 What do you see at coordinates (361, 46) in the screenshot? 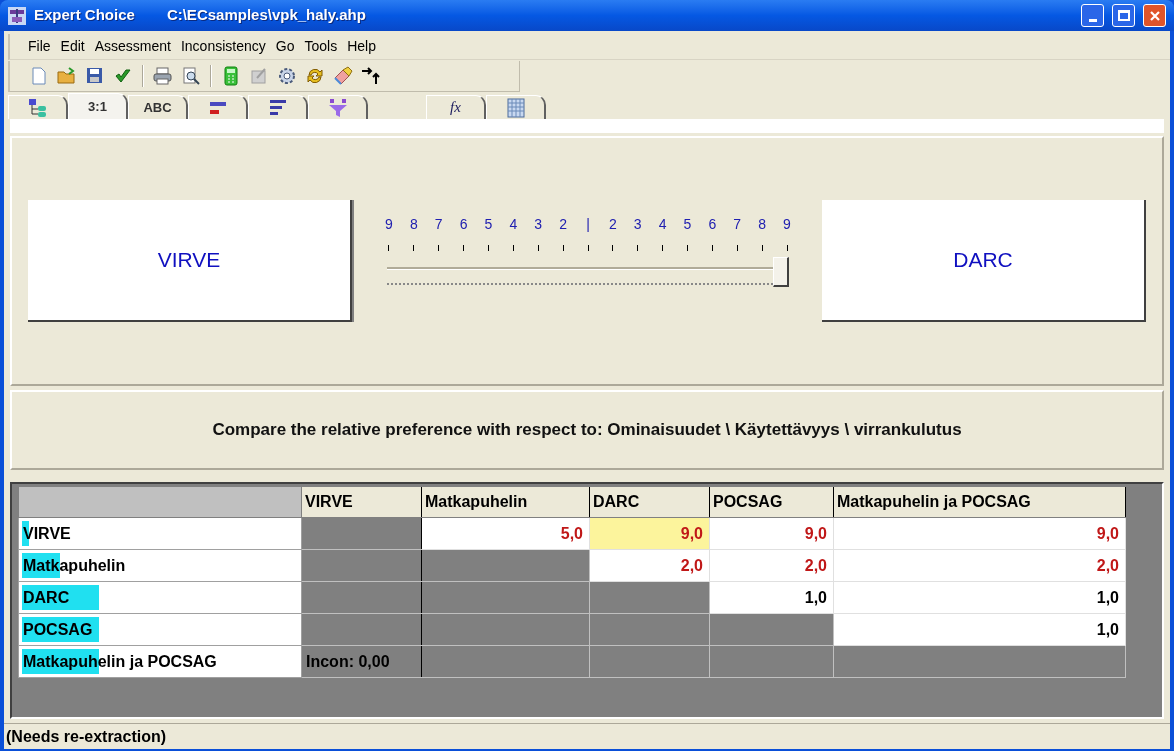
I see `menu-item: Help` at bounding box center [361, 46].